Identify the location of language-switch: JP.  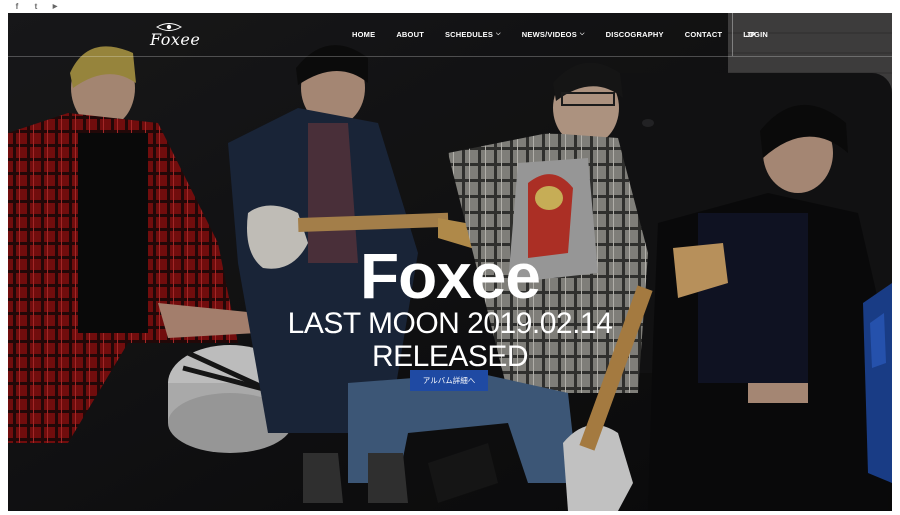
(750, 34).